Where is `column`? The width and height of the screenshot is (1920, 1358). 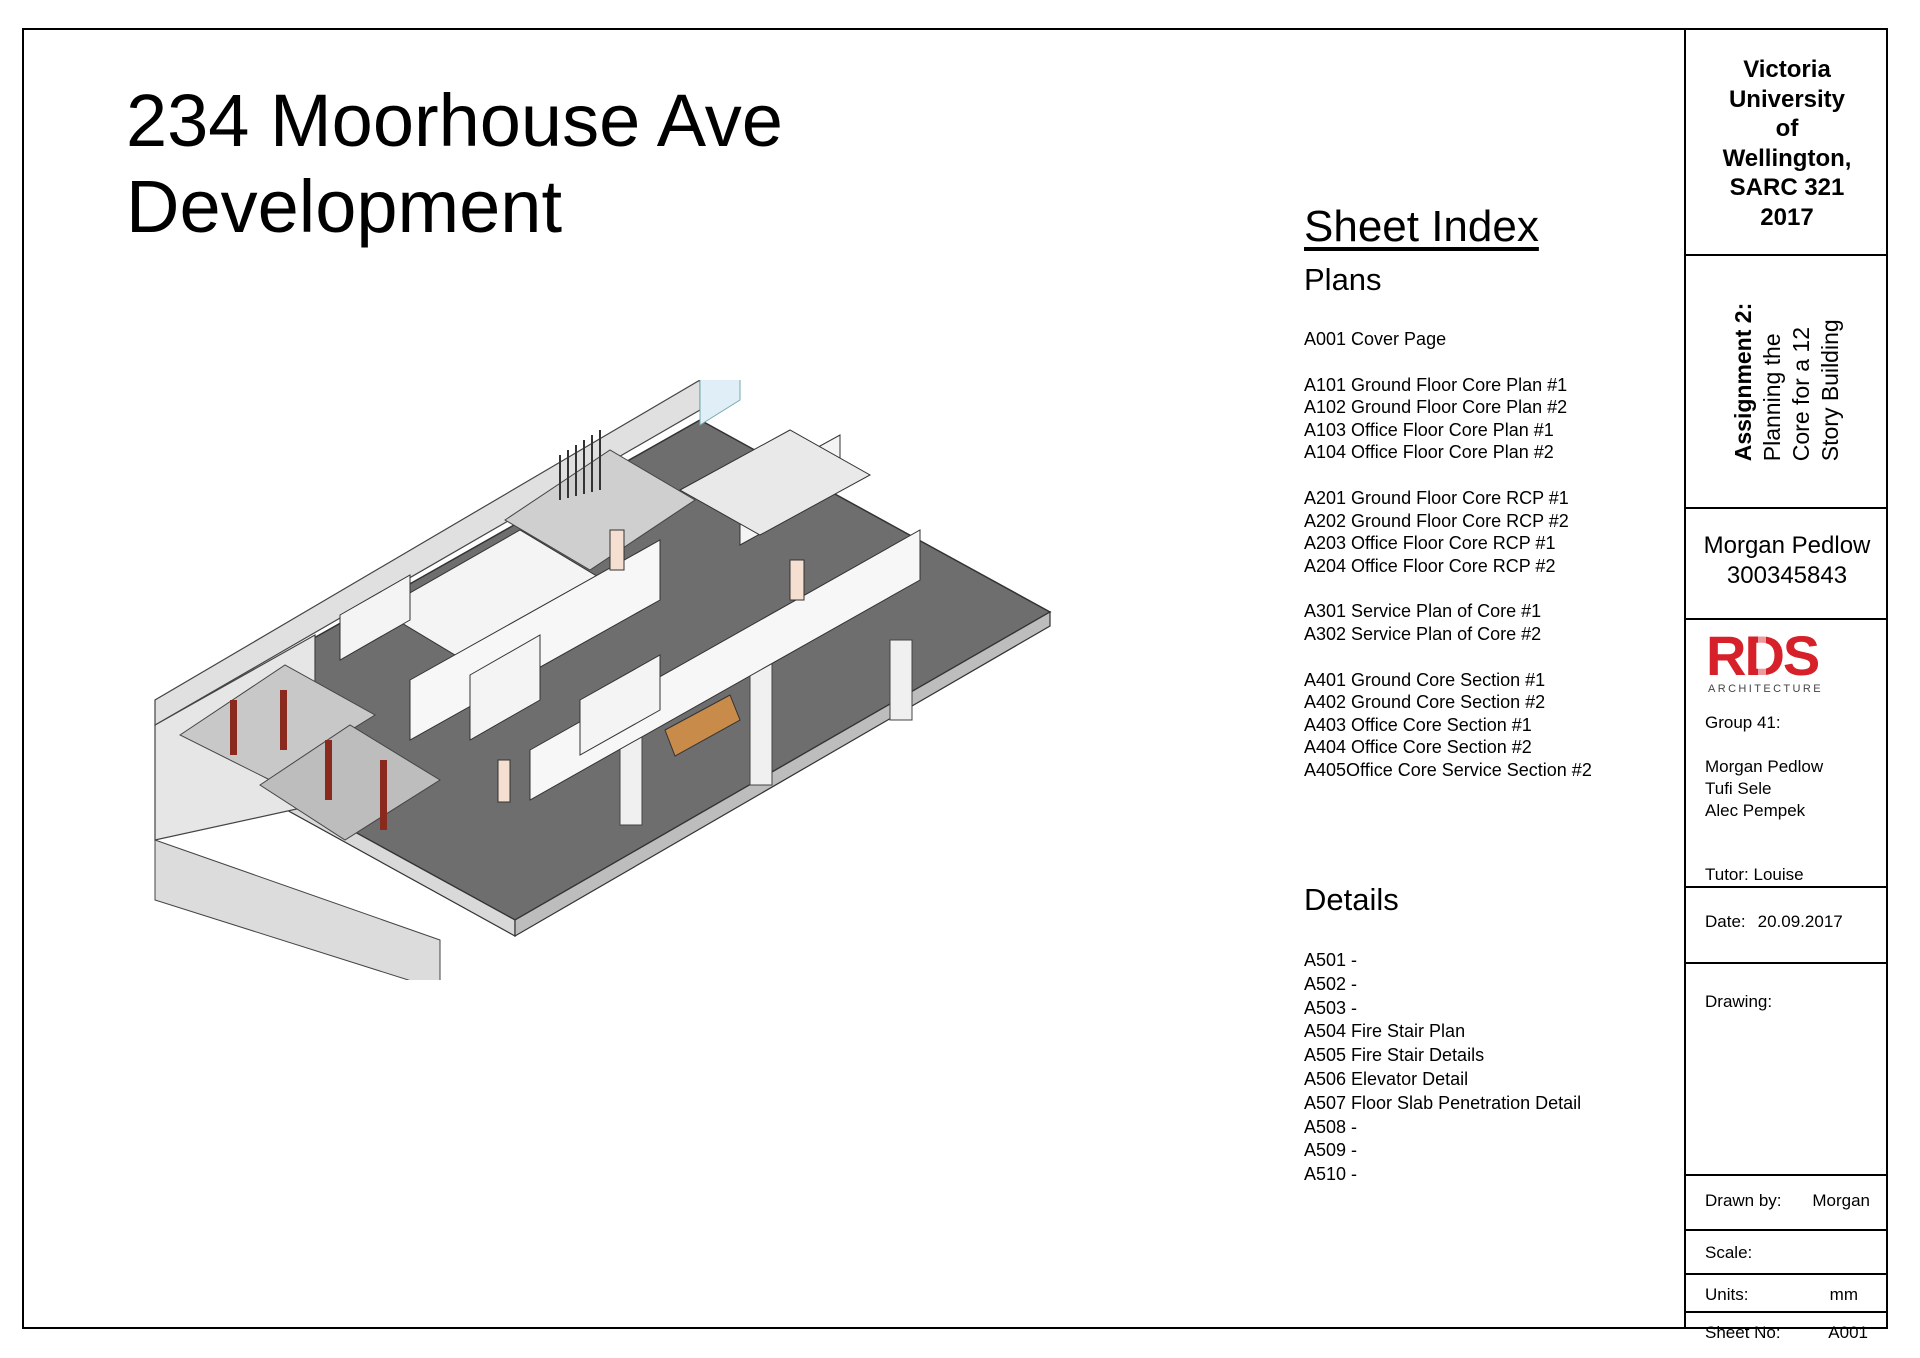
column is located at coordinates (901, 680).